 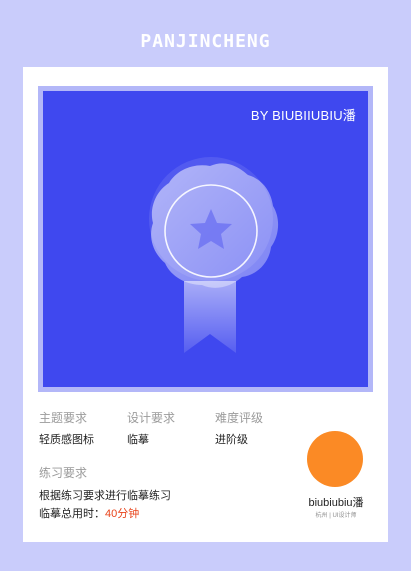 I want to click on ribbon-shape, so click(x=210, y=317).